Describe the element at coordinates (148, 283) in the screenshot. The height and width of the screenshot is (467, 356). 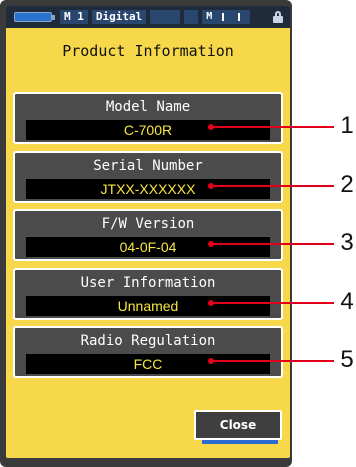
I see `user-information-label: User Information` at that location.